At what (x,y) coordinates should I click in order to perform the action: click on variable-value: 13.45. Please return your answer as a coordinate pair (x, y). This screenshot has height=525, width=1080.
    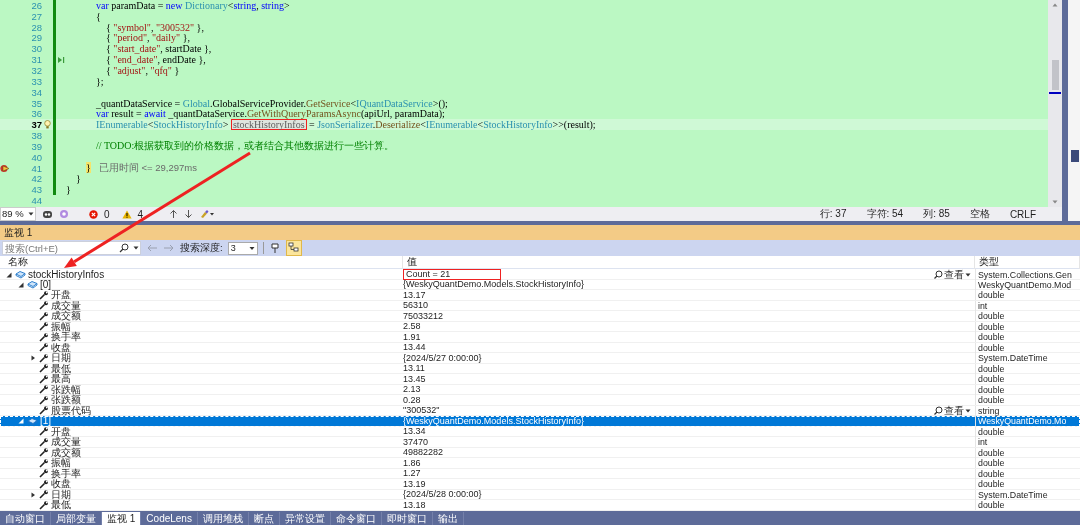
    Looking at the image, I should click on (414, 379).